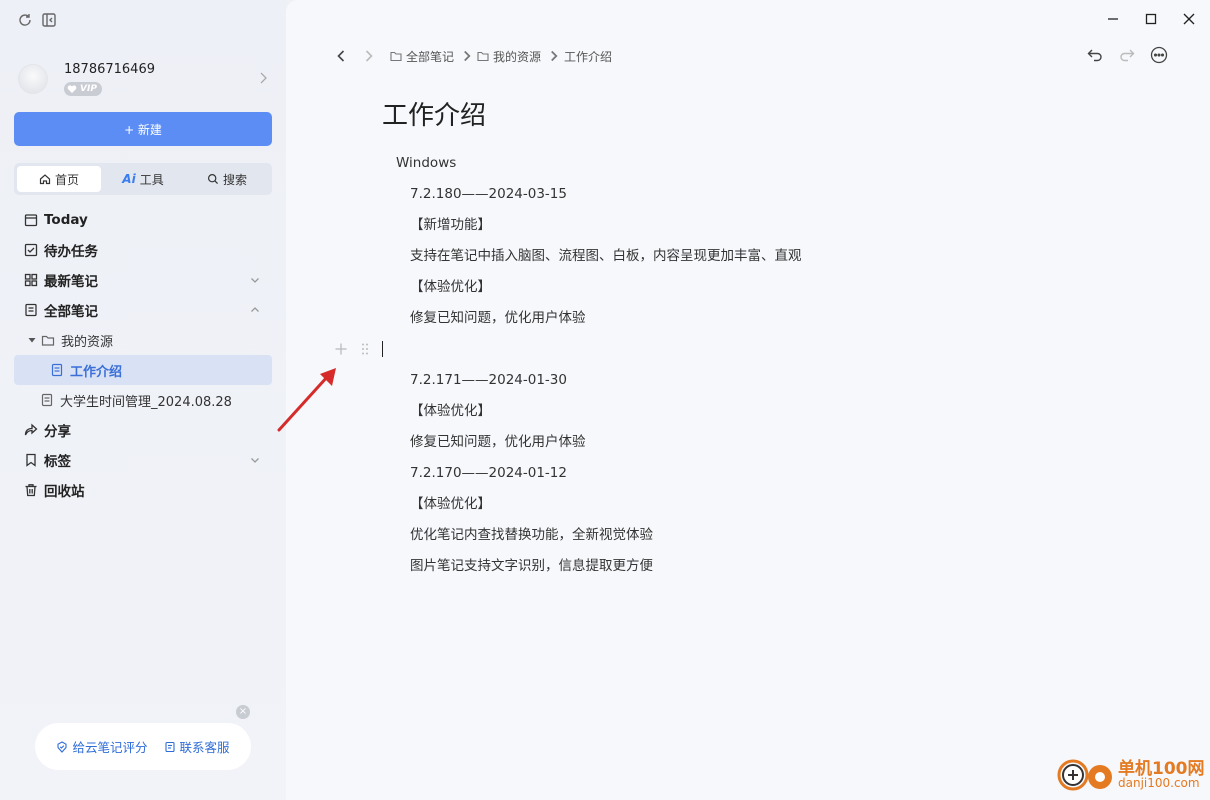 Image resolution: width=1210 pixels, height=800 pixels. I want to click on bookmark-icon, so click(31, 460).